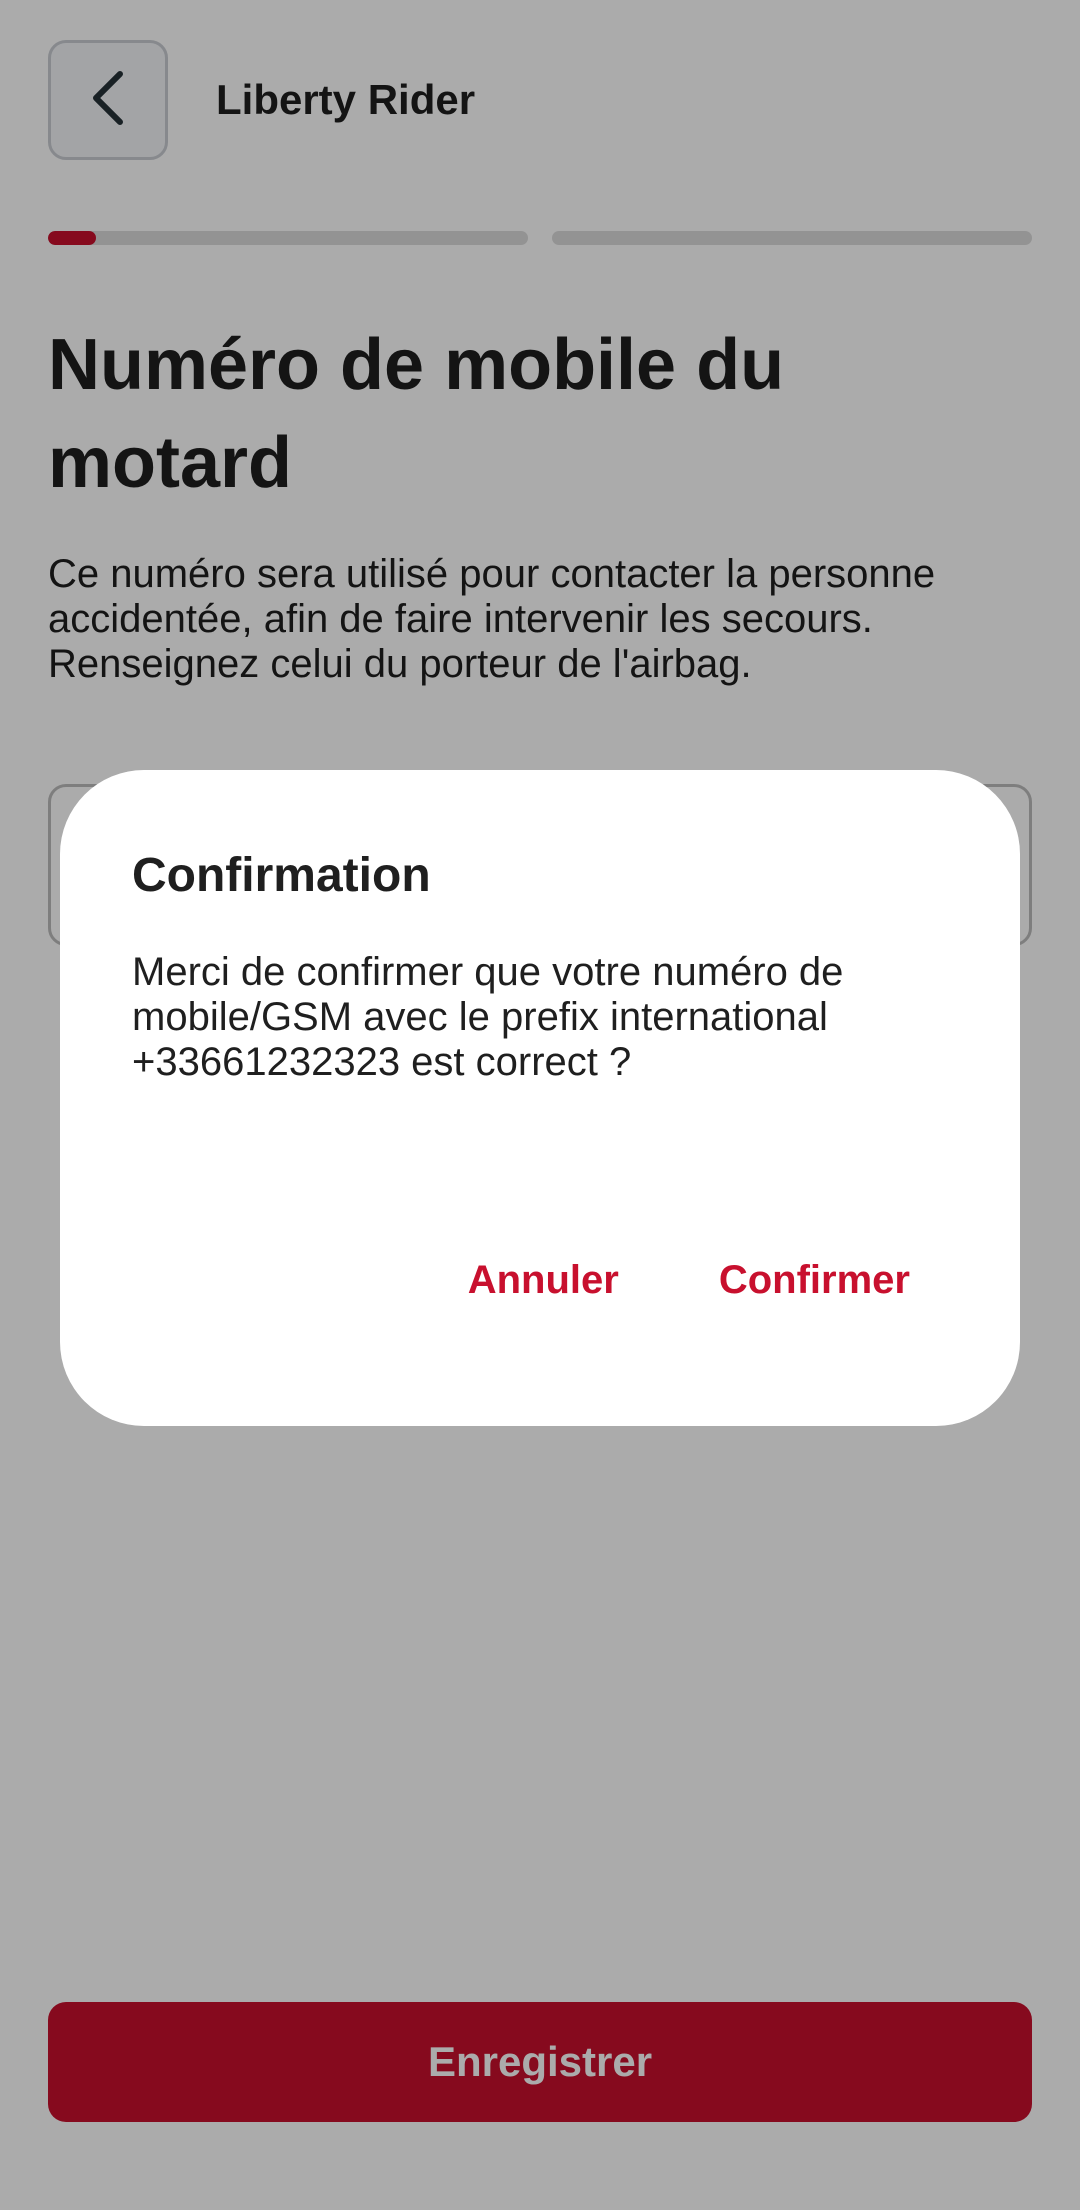 Image resolution: width=1080 pixels, height=2210 pixels. What do you see at coordinates (543, 1280) in the screenshot?
I see `cancel-button: Annuler` at bounding box center [543, 1280].